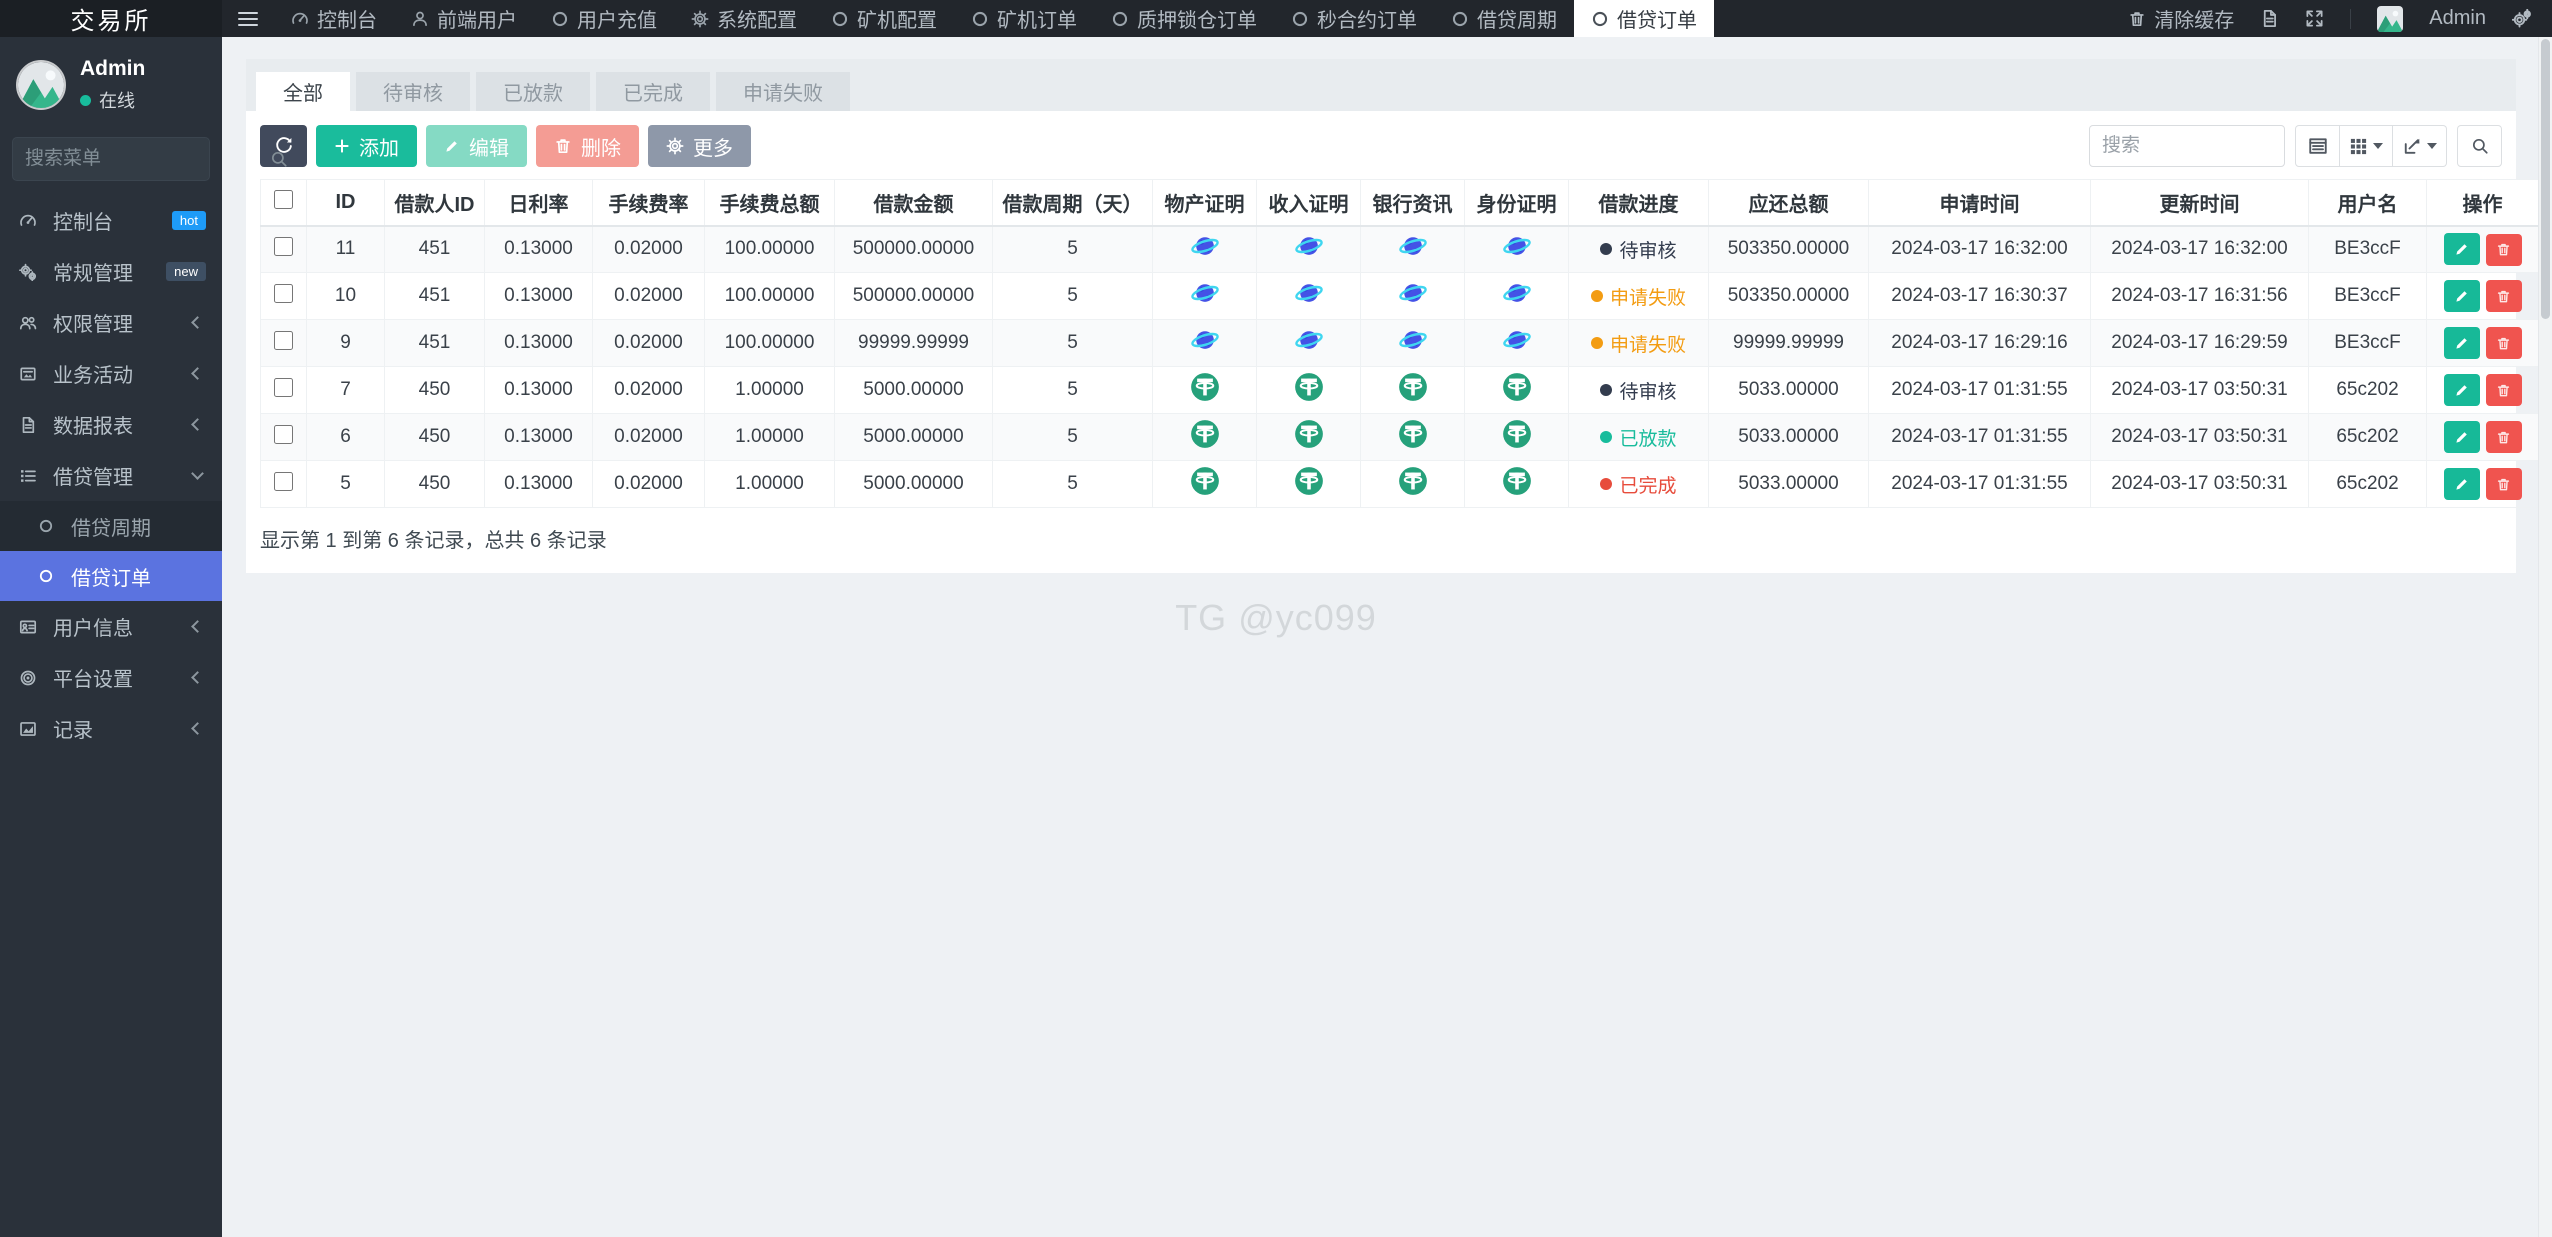 This screenshot has width=2552, height=1237. Describe the element at coordinates (303, 91) in the screenshot. I see `tab-0: 全部` at that location.